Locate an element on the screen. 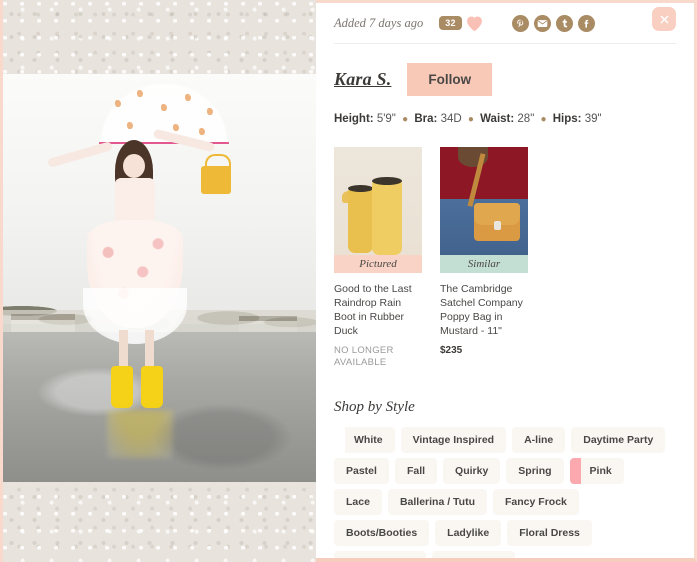 The image size is (697, 562). style-tag: Boots/Booties is located at coordinates (382, 533).